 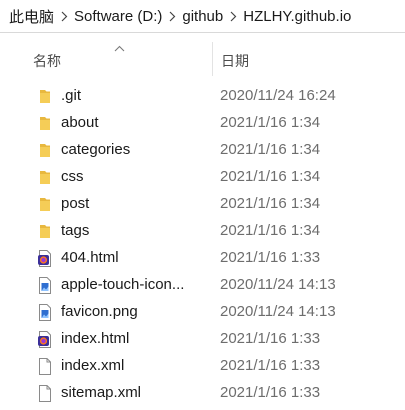 I want to click on column-header: 名称 日期, so click(x=202, y=57).